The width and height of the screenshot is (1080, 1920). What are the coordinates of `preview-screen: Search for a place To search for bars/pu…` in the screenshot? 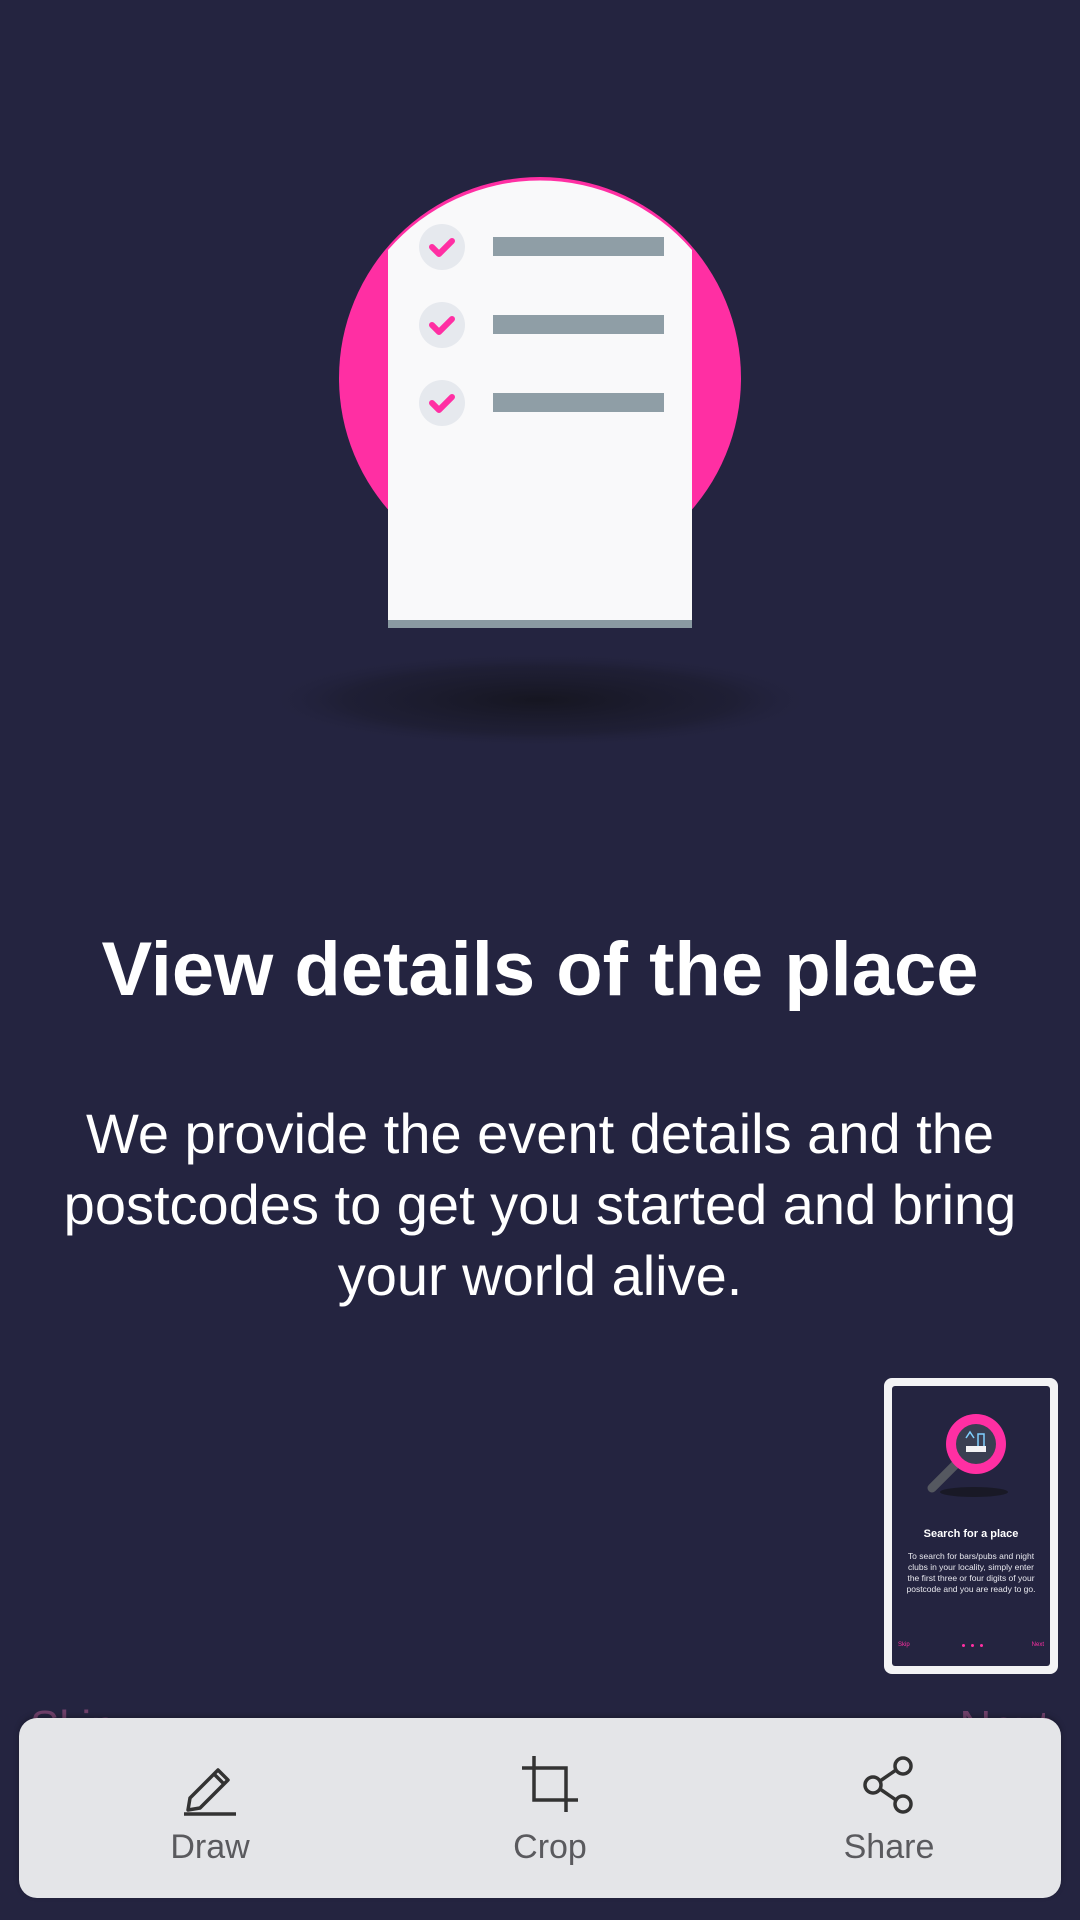 It's located at (971, 1526).